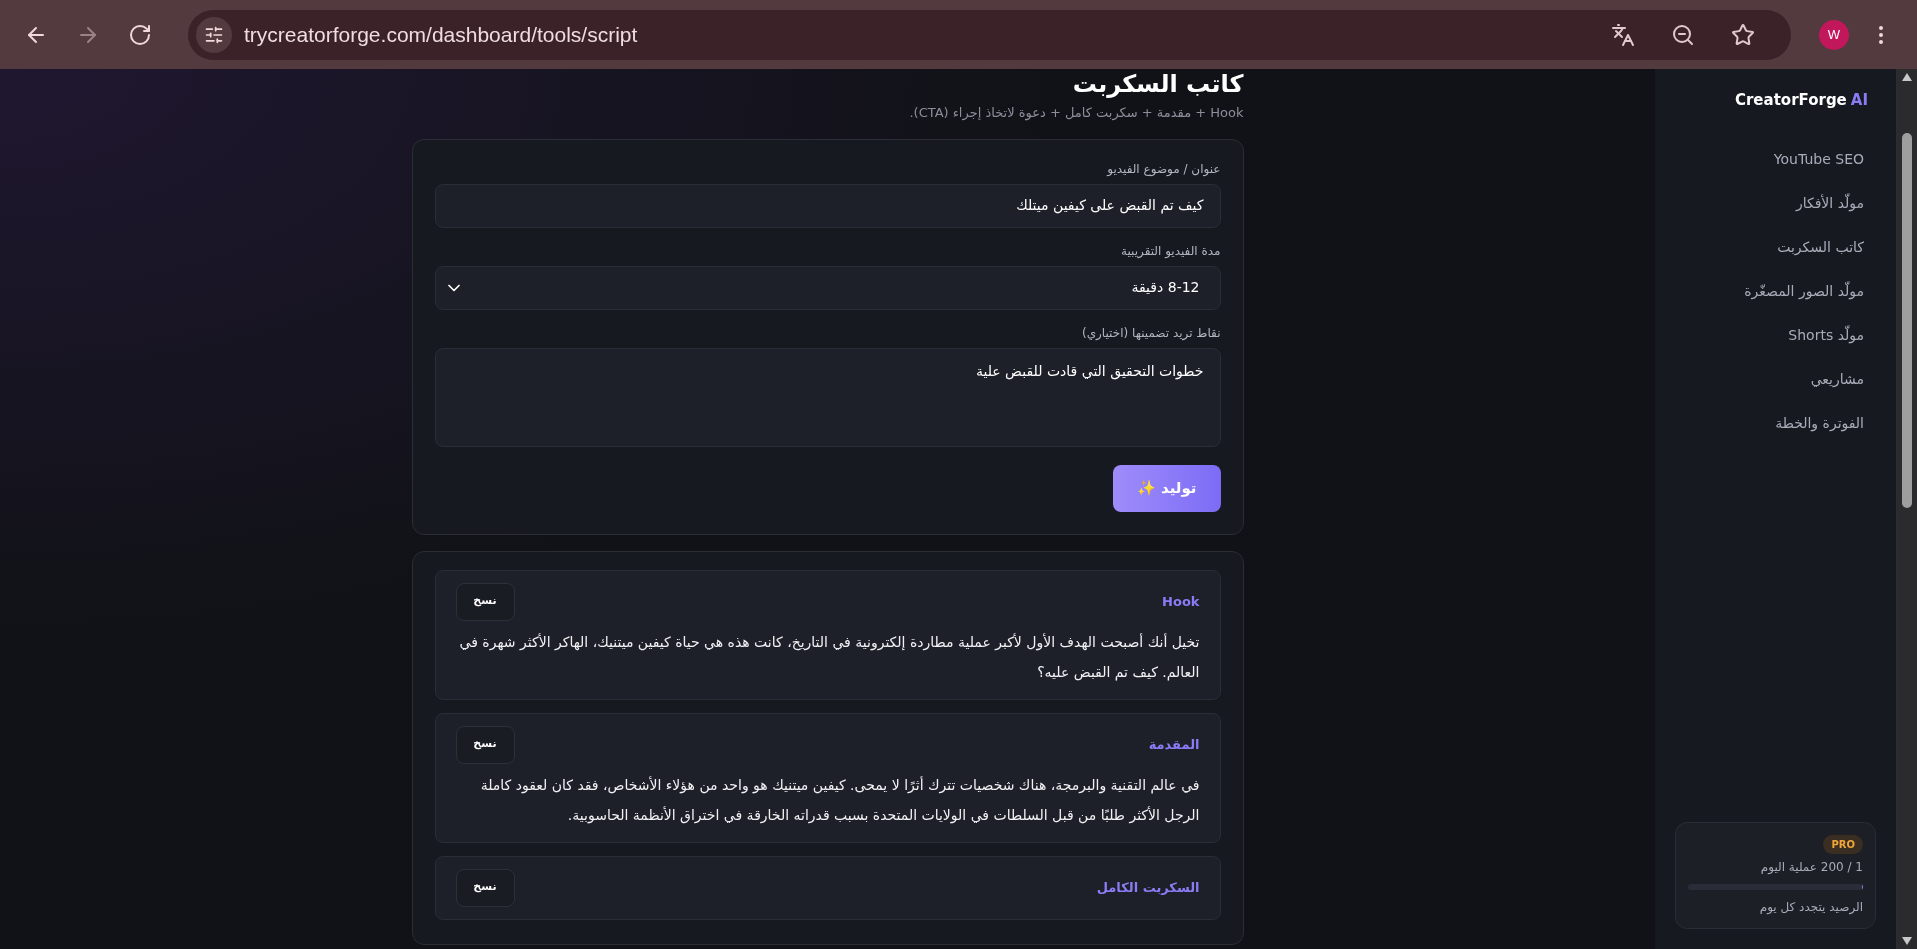  I want to click on reload-icon, so click(140, 34).